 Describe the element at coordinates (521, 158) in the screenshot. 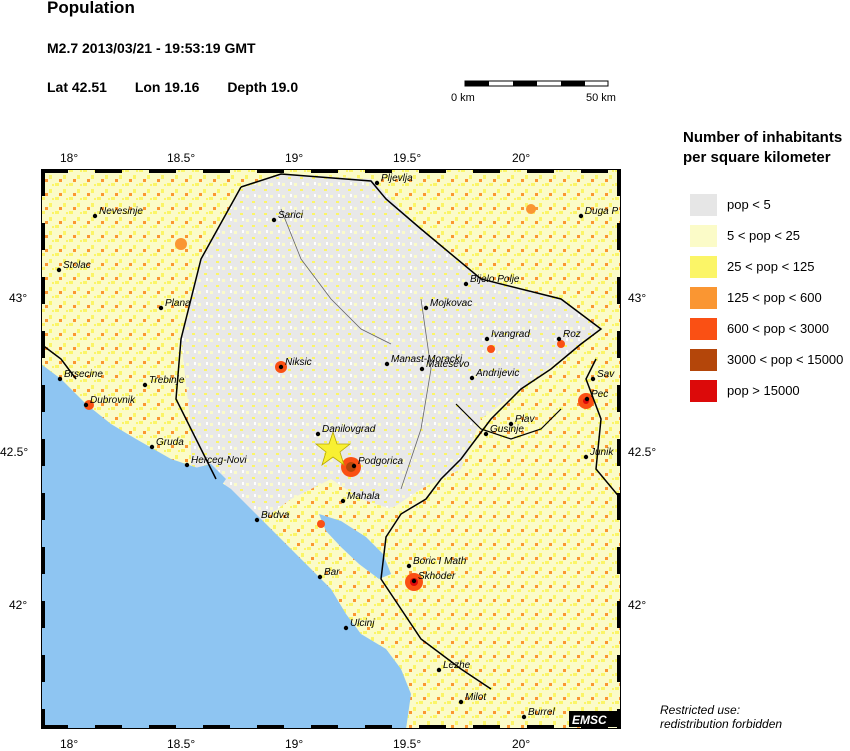

I see `lon-tick-top: 20°` at that location.